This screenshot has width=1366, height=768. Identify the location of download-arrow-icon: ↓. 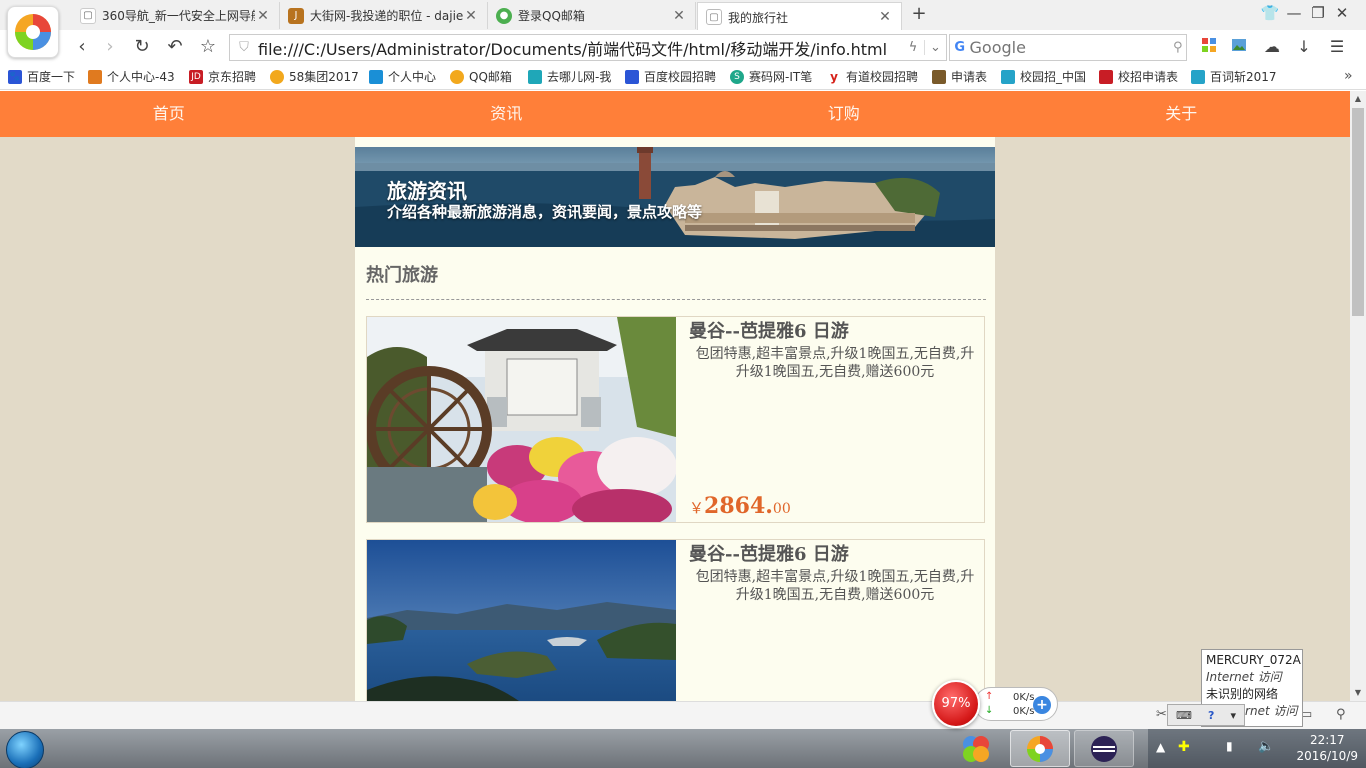
(989, 710).